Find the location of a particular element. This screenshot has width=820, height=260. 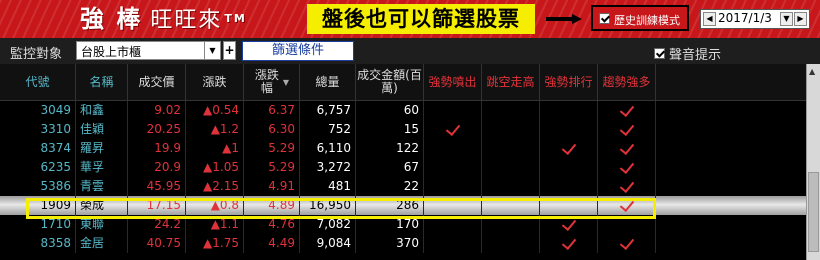

annotation-callout: 盤後也可以篩選股票 is located at coordinates (421, 19).